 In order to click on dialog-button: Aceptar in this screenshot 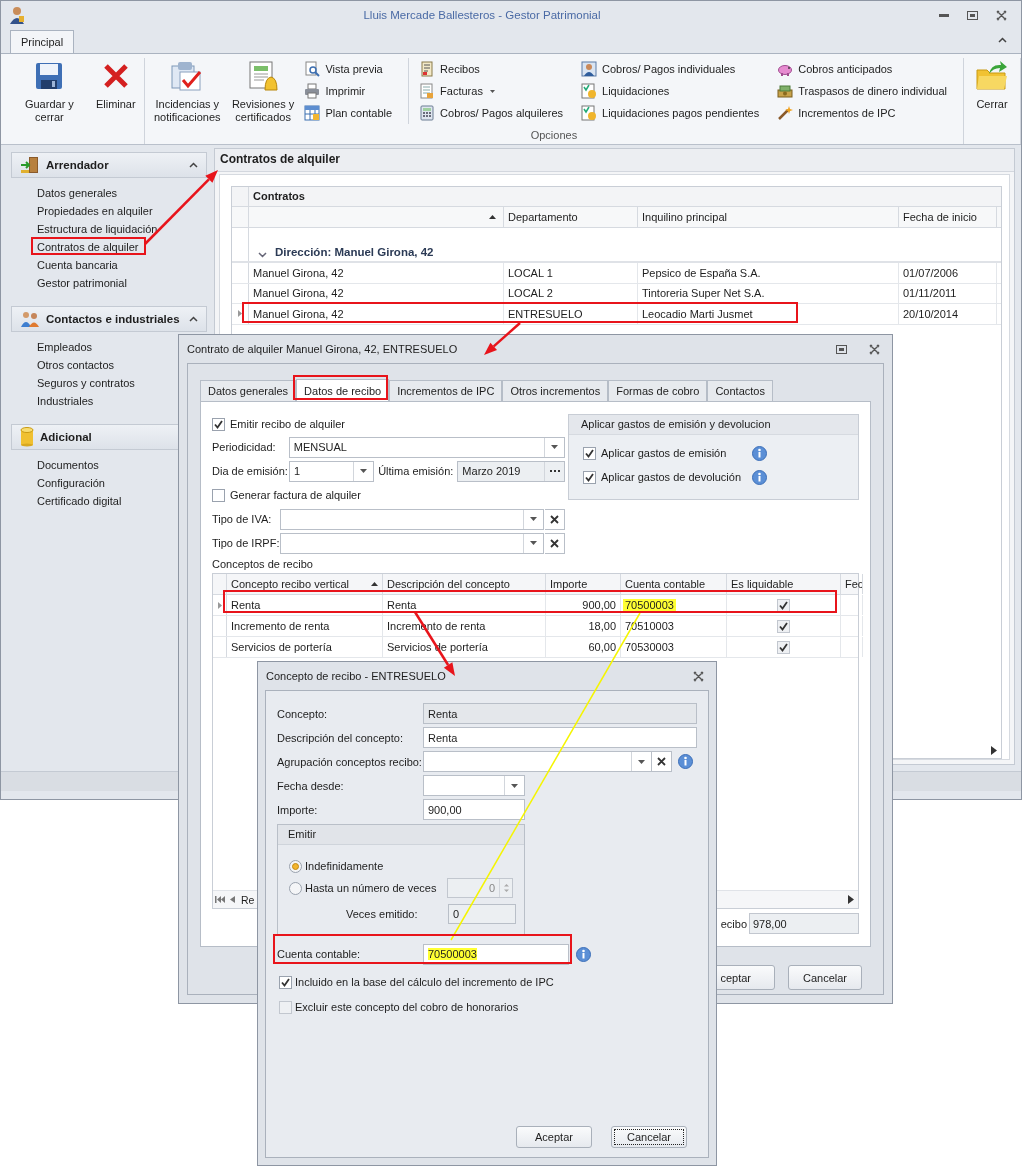, I will do `click(554, 1137)`.